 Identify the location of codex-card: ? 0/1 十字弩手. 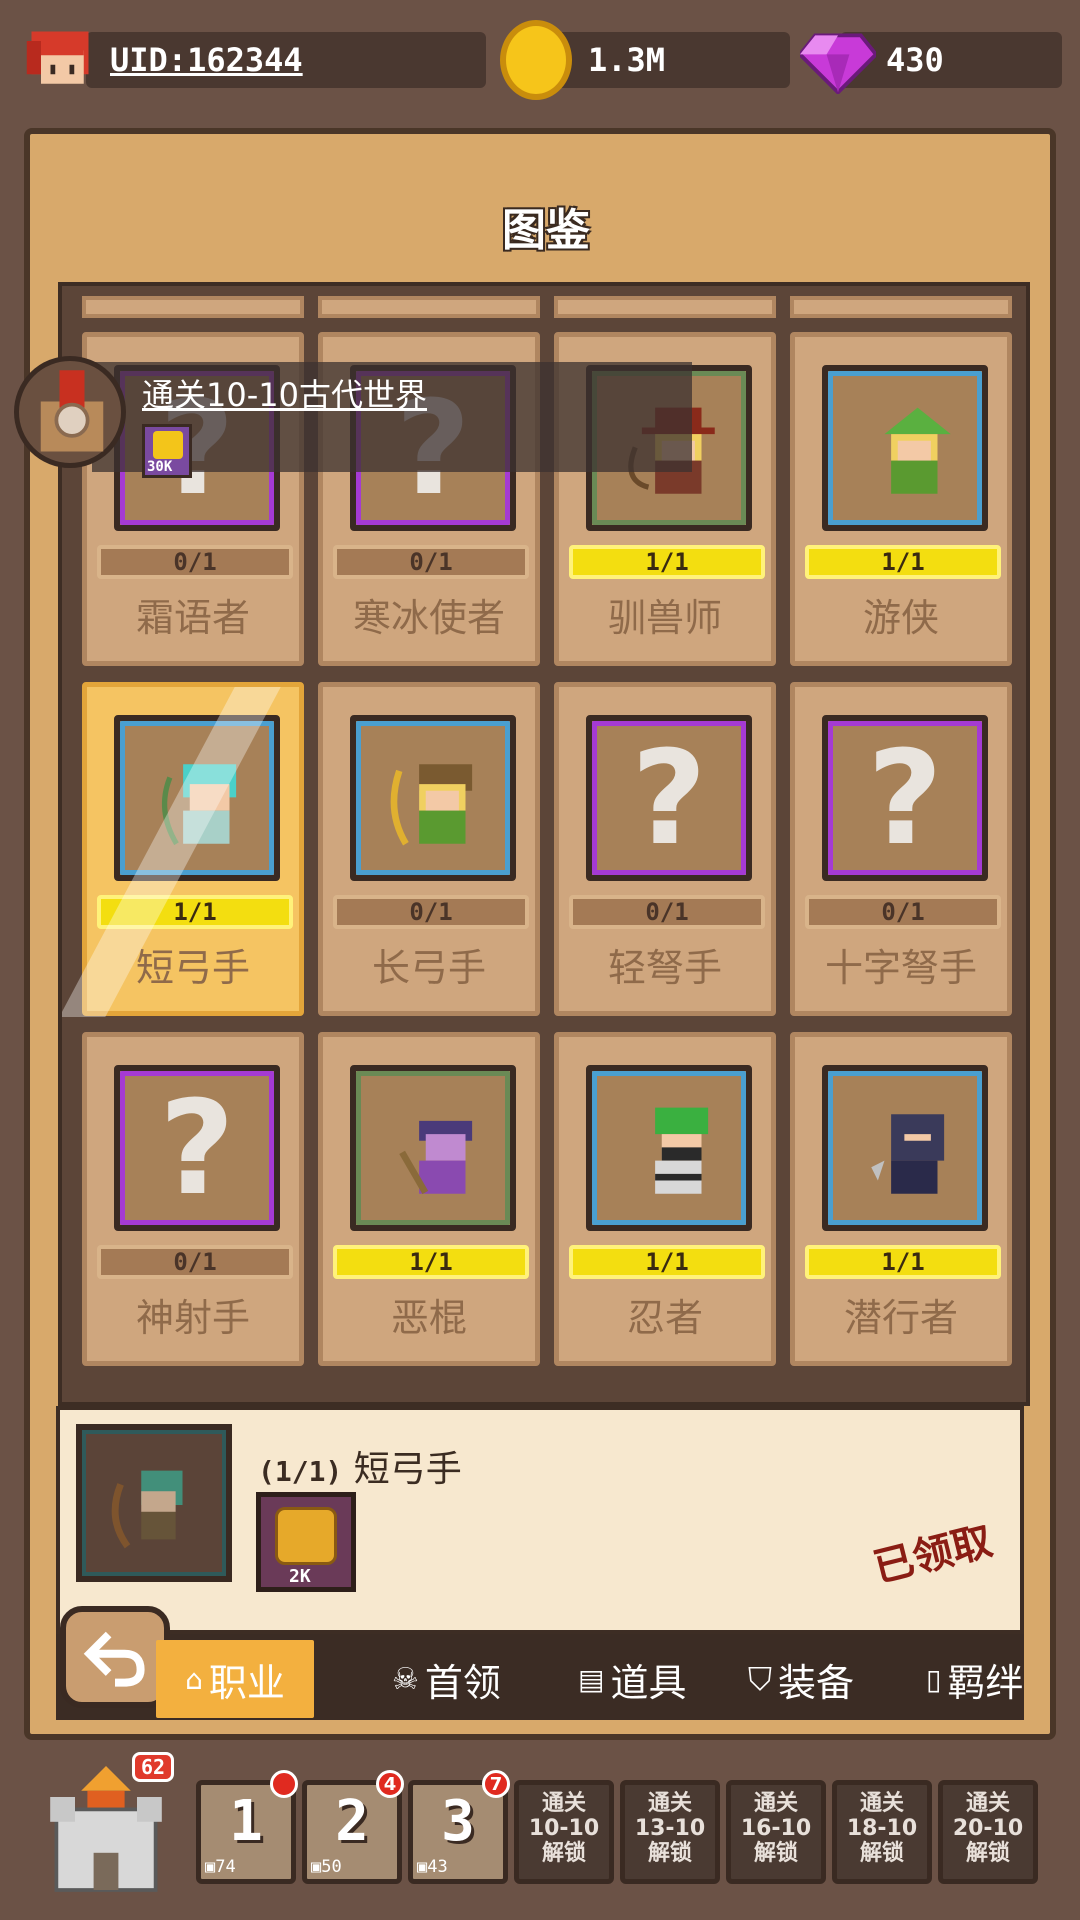
(901, 849).